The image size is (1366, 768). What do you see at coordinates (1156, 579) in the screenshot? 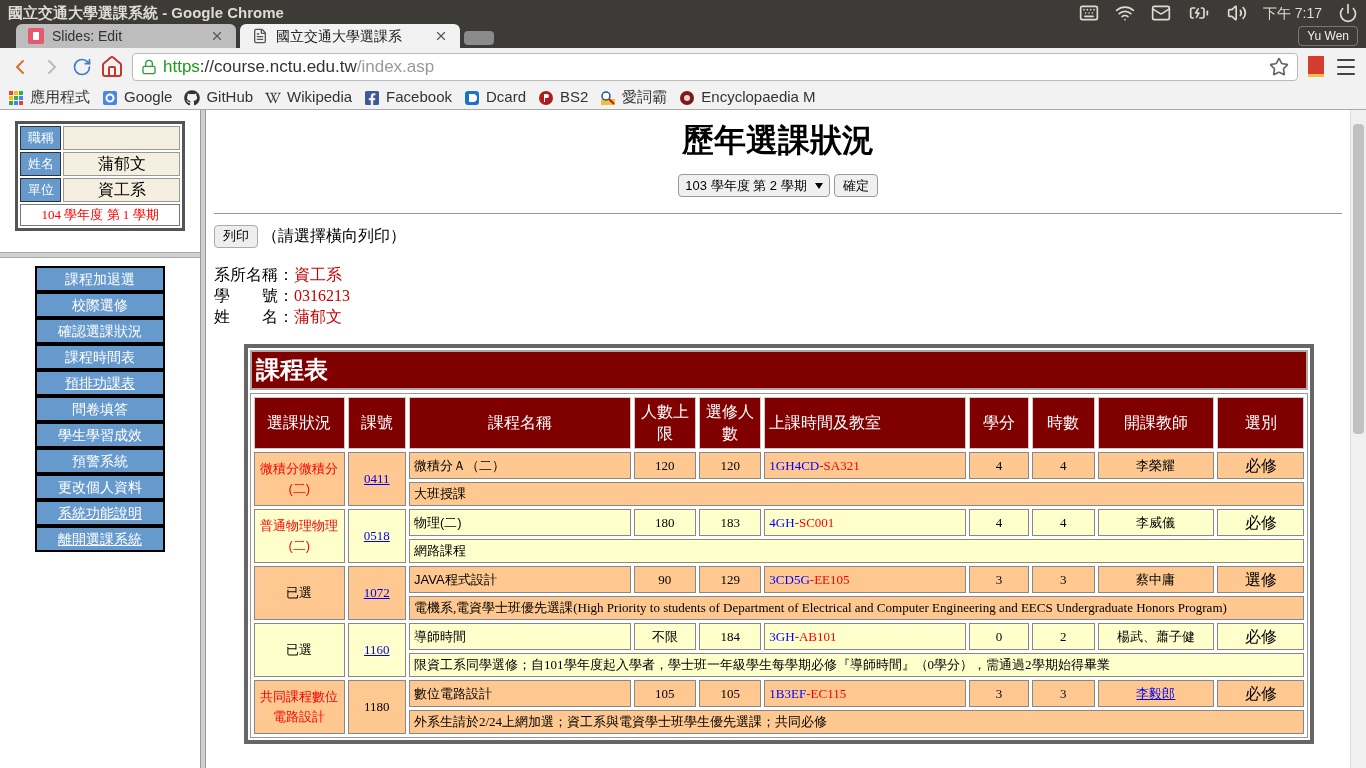
I see `teacher-name: 蔡中庸` at bounding box center [1156, 579].